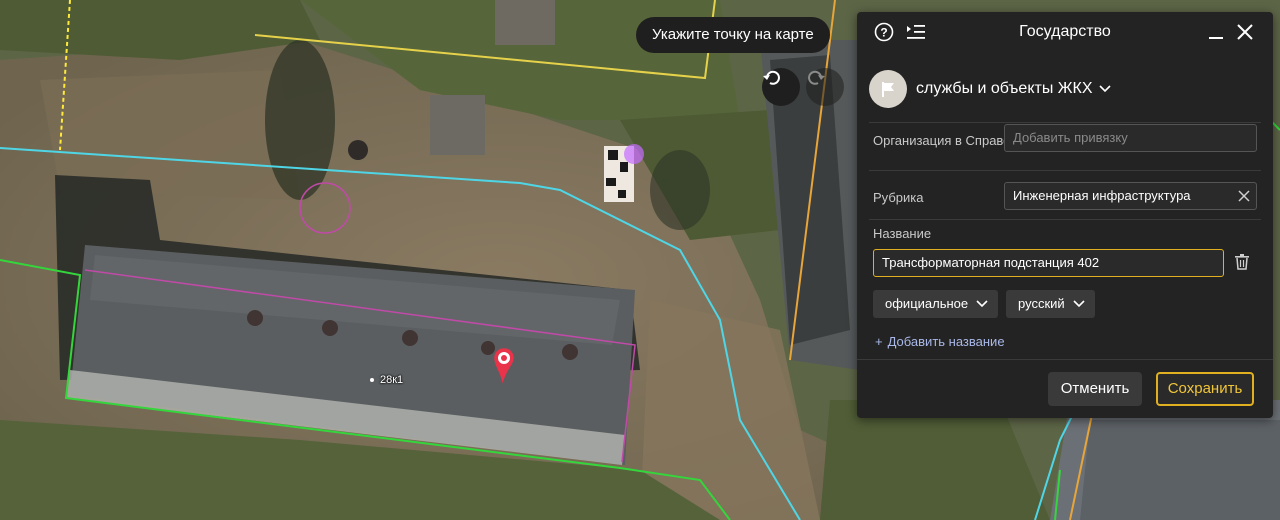 The width and height of the screenshot is (1280, 520). Describe the element at coordinates (525, 22) in the screenshot. I see `shed-roof` at that location.